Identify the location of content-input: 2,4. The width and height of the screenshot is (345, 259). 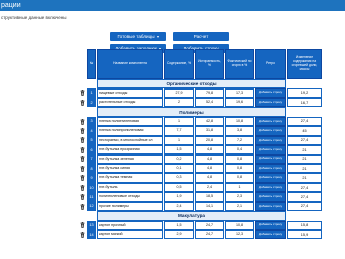
(179, 206).